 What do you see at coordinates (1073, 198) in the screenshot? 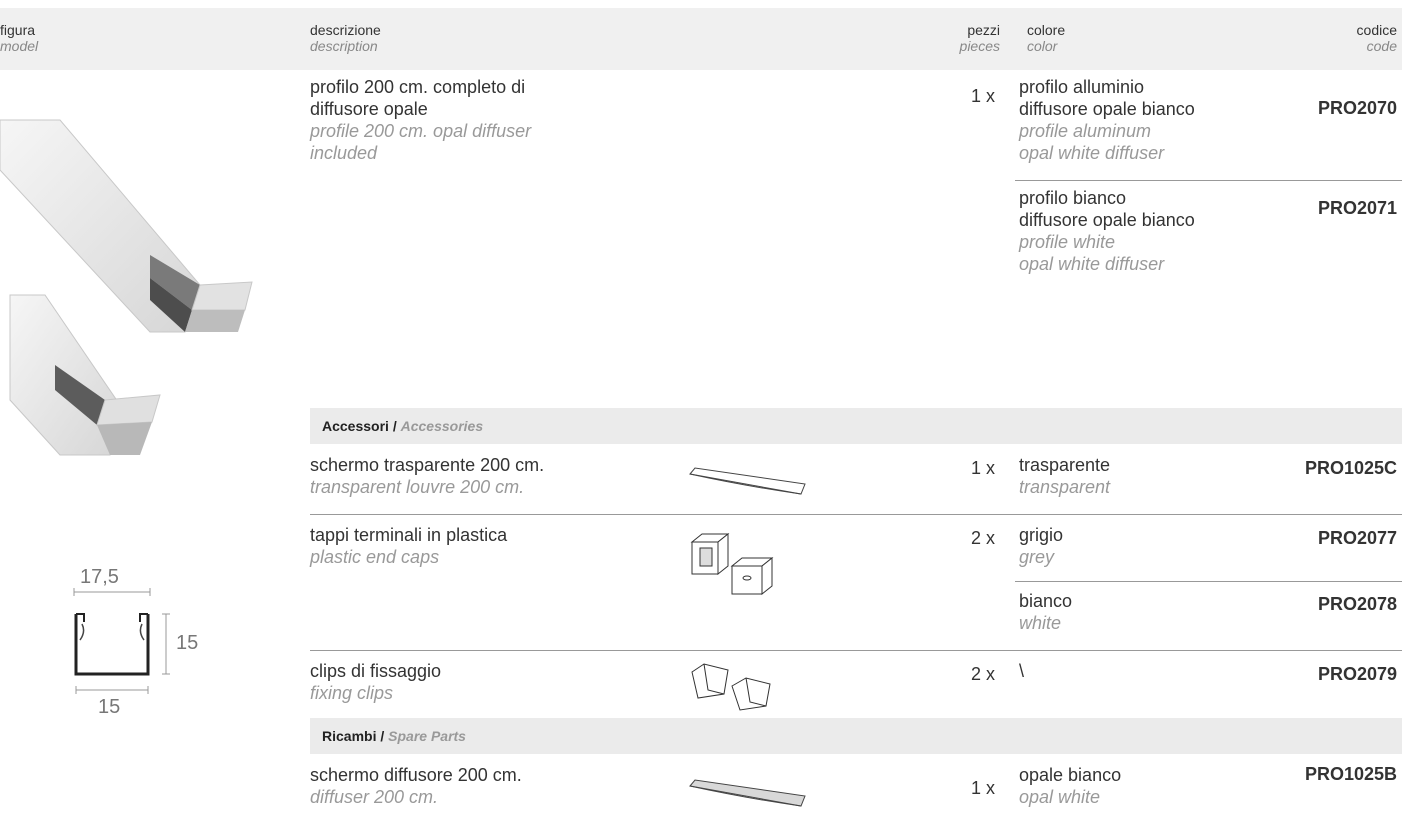
I see `variant-color-it-line-1: profilo bianco` at bounding box center [1073, 198].